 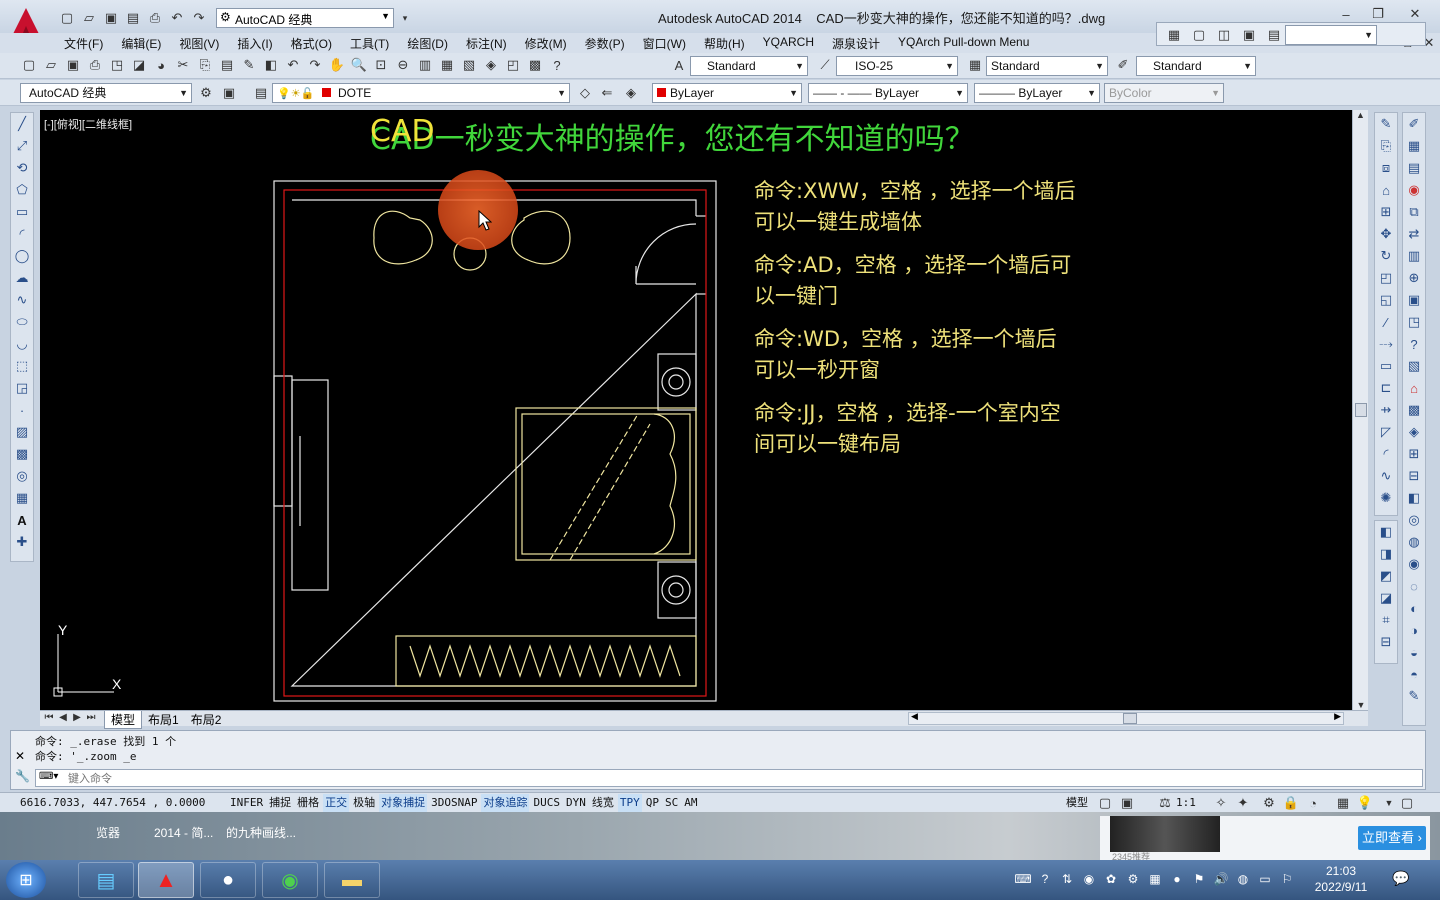 What do you see at coordinates (1414, 190) in the screenshot?
I see `yq-tool-icon-4: ◉` at bounding box center [1414, 190].